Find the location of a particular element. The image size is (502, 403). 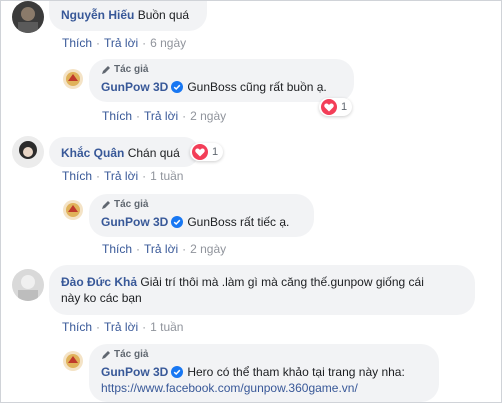

comment-text: Buồn quá is located at coordinates (163, 15).